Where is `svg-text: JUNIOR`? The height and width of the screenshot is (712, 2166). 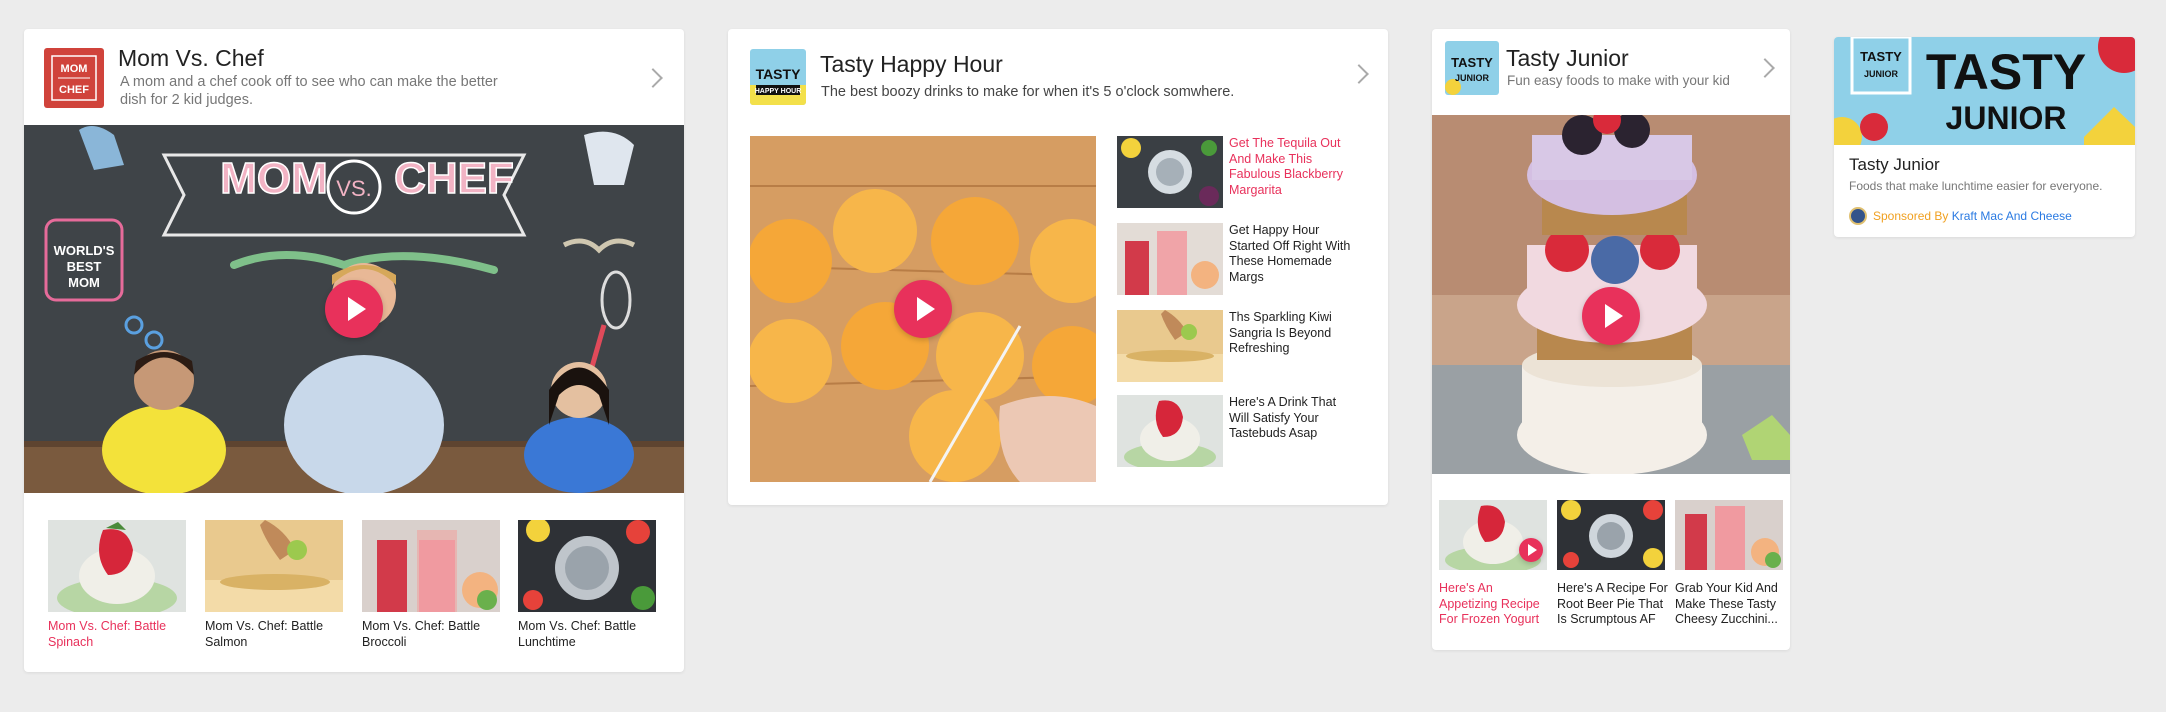
svg-text: JUNIOR is located at coordinates (1881, 74).